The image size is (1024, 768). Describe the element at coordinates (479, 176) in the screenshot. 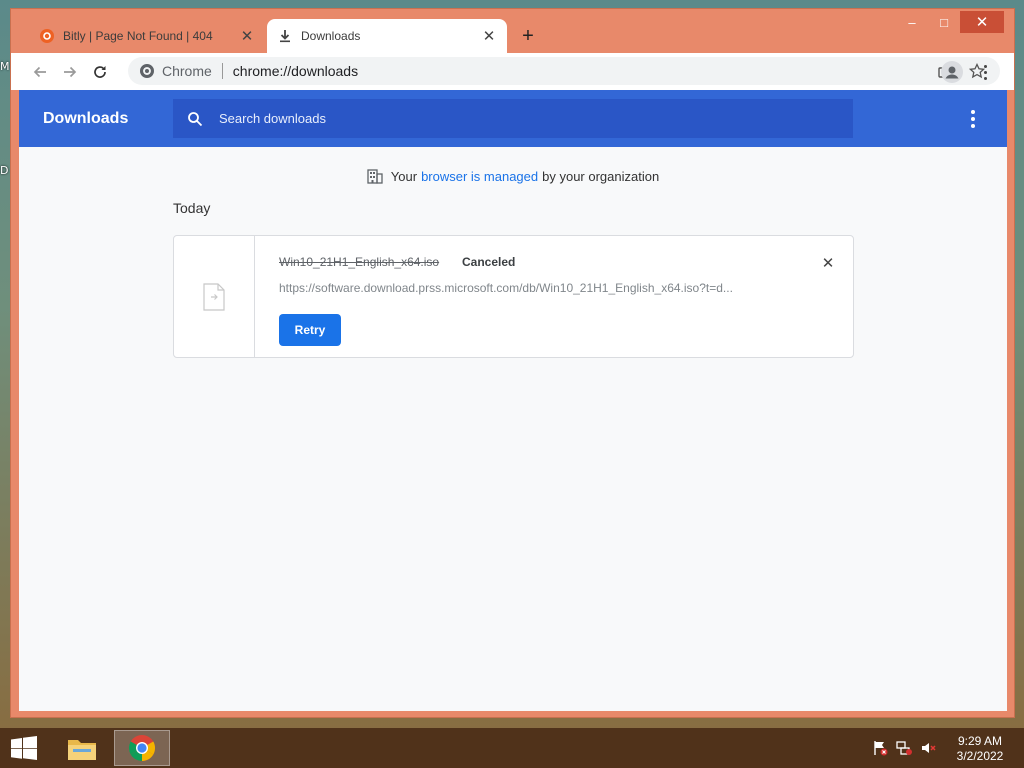

I see `browser-managed-link: browser is managed` at that location.